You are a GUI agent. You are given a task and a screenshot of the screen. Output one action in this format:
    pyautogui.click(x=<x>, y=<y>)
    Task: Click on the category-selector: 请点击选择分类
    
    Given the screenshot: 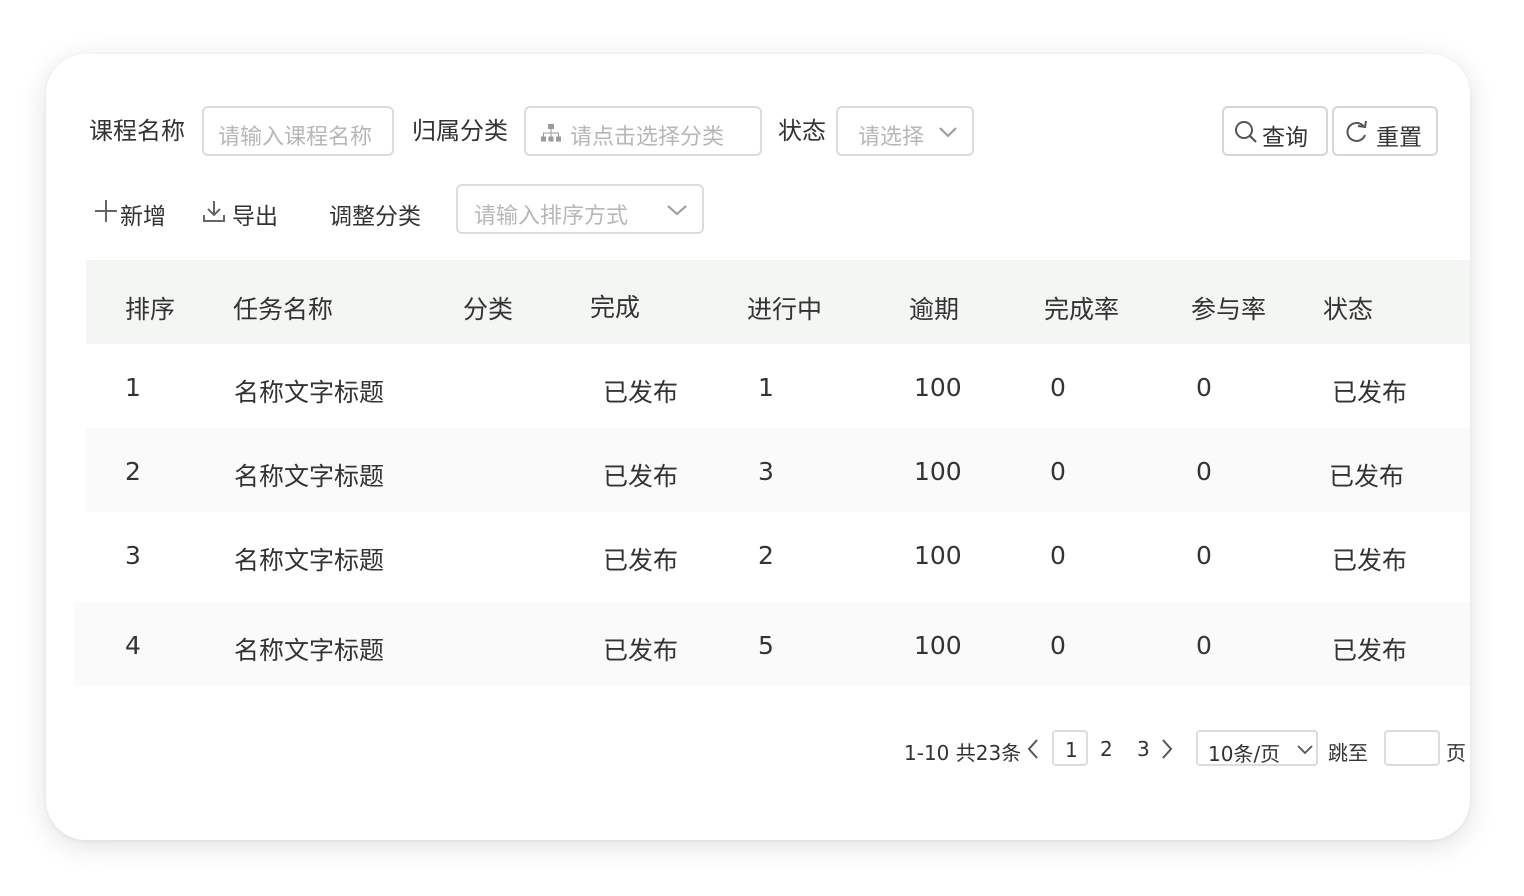 What is the action you would take?
    pyautogui.click(x=643, y=131)
    